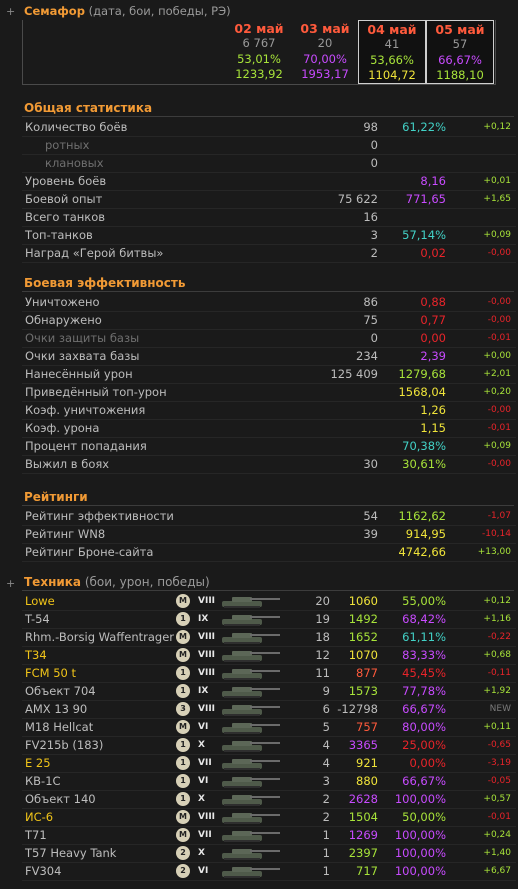 The width and height of the screenshot is (518, 889). I want to click on mastery-badge-icon: 1, so click(183, 673).